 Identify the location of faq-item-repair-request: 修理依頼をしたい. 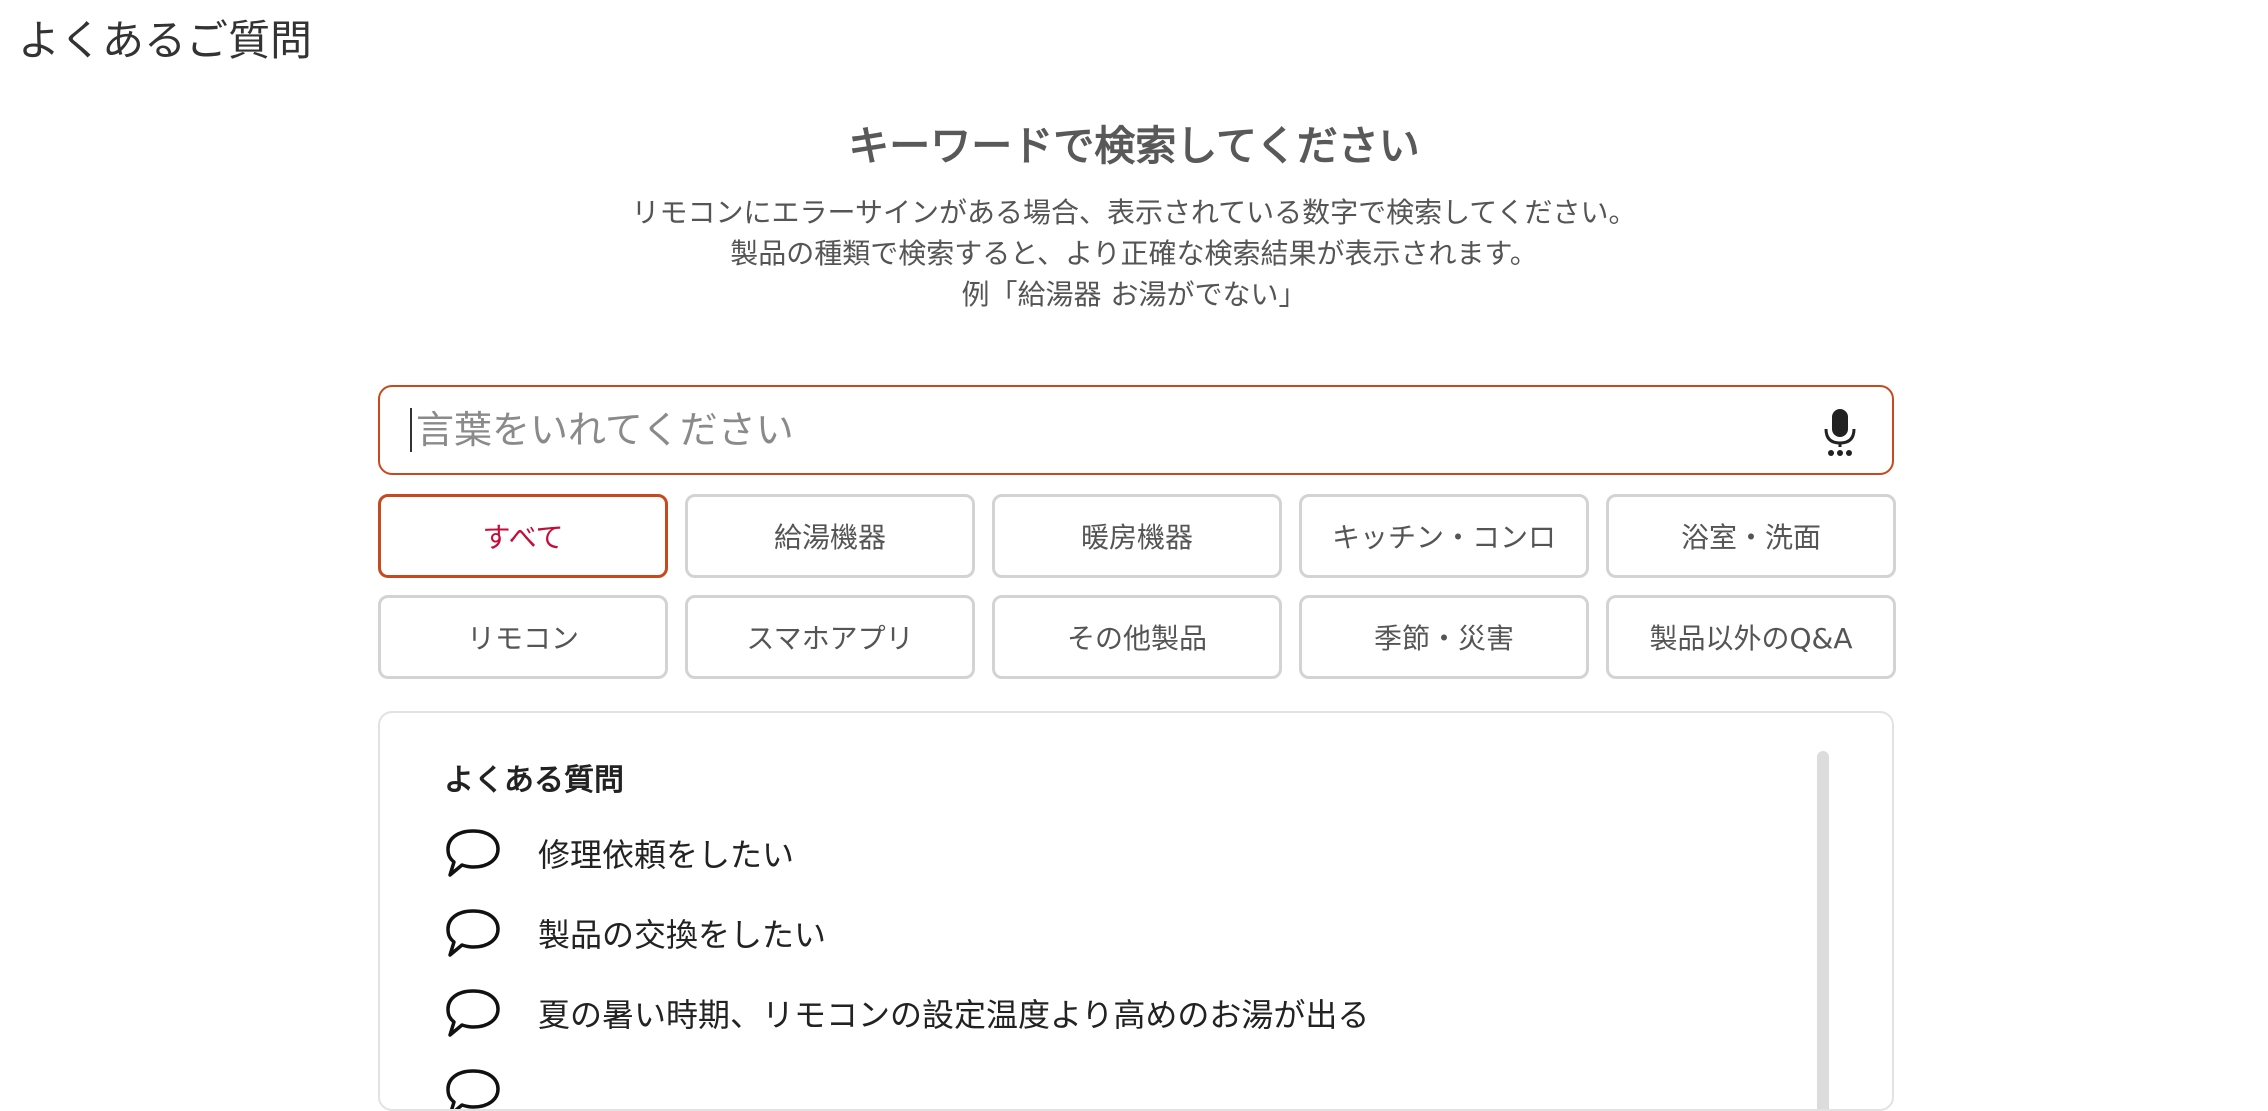
(906, 853).